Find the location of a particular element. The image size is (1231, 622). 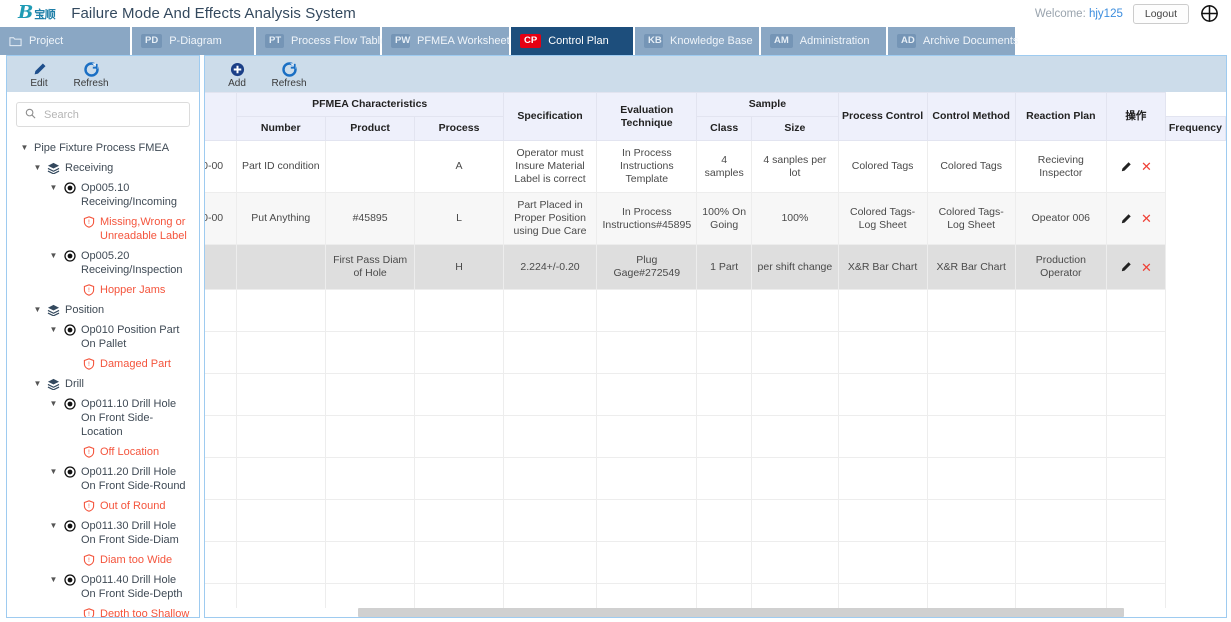

col-sample-size: Size is located at coordinates (795, 128).